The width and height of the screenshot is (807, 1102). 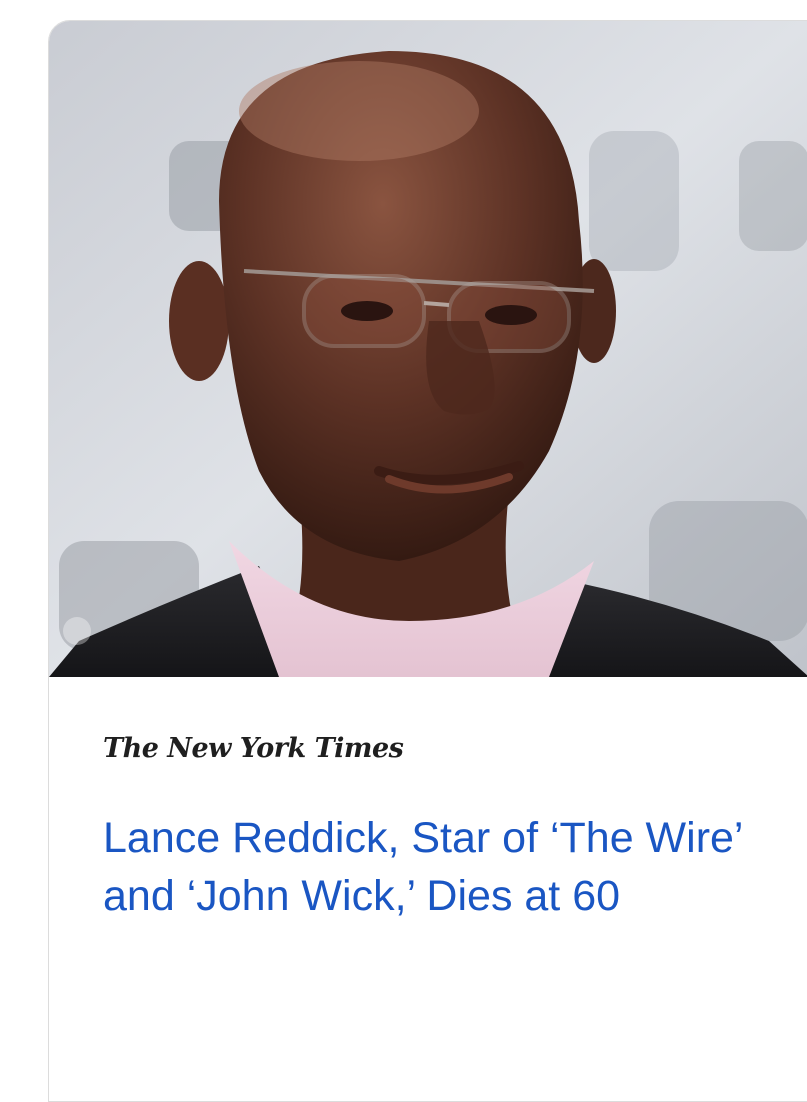 I want to click on publisher-name: The New York Times, so click(x=253, y=748).